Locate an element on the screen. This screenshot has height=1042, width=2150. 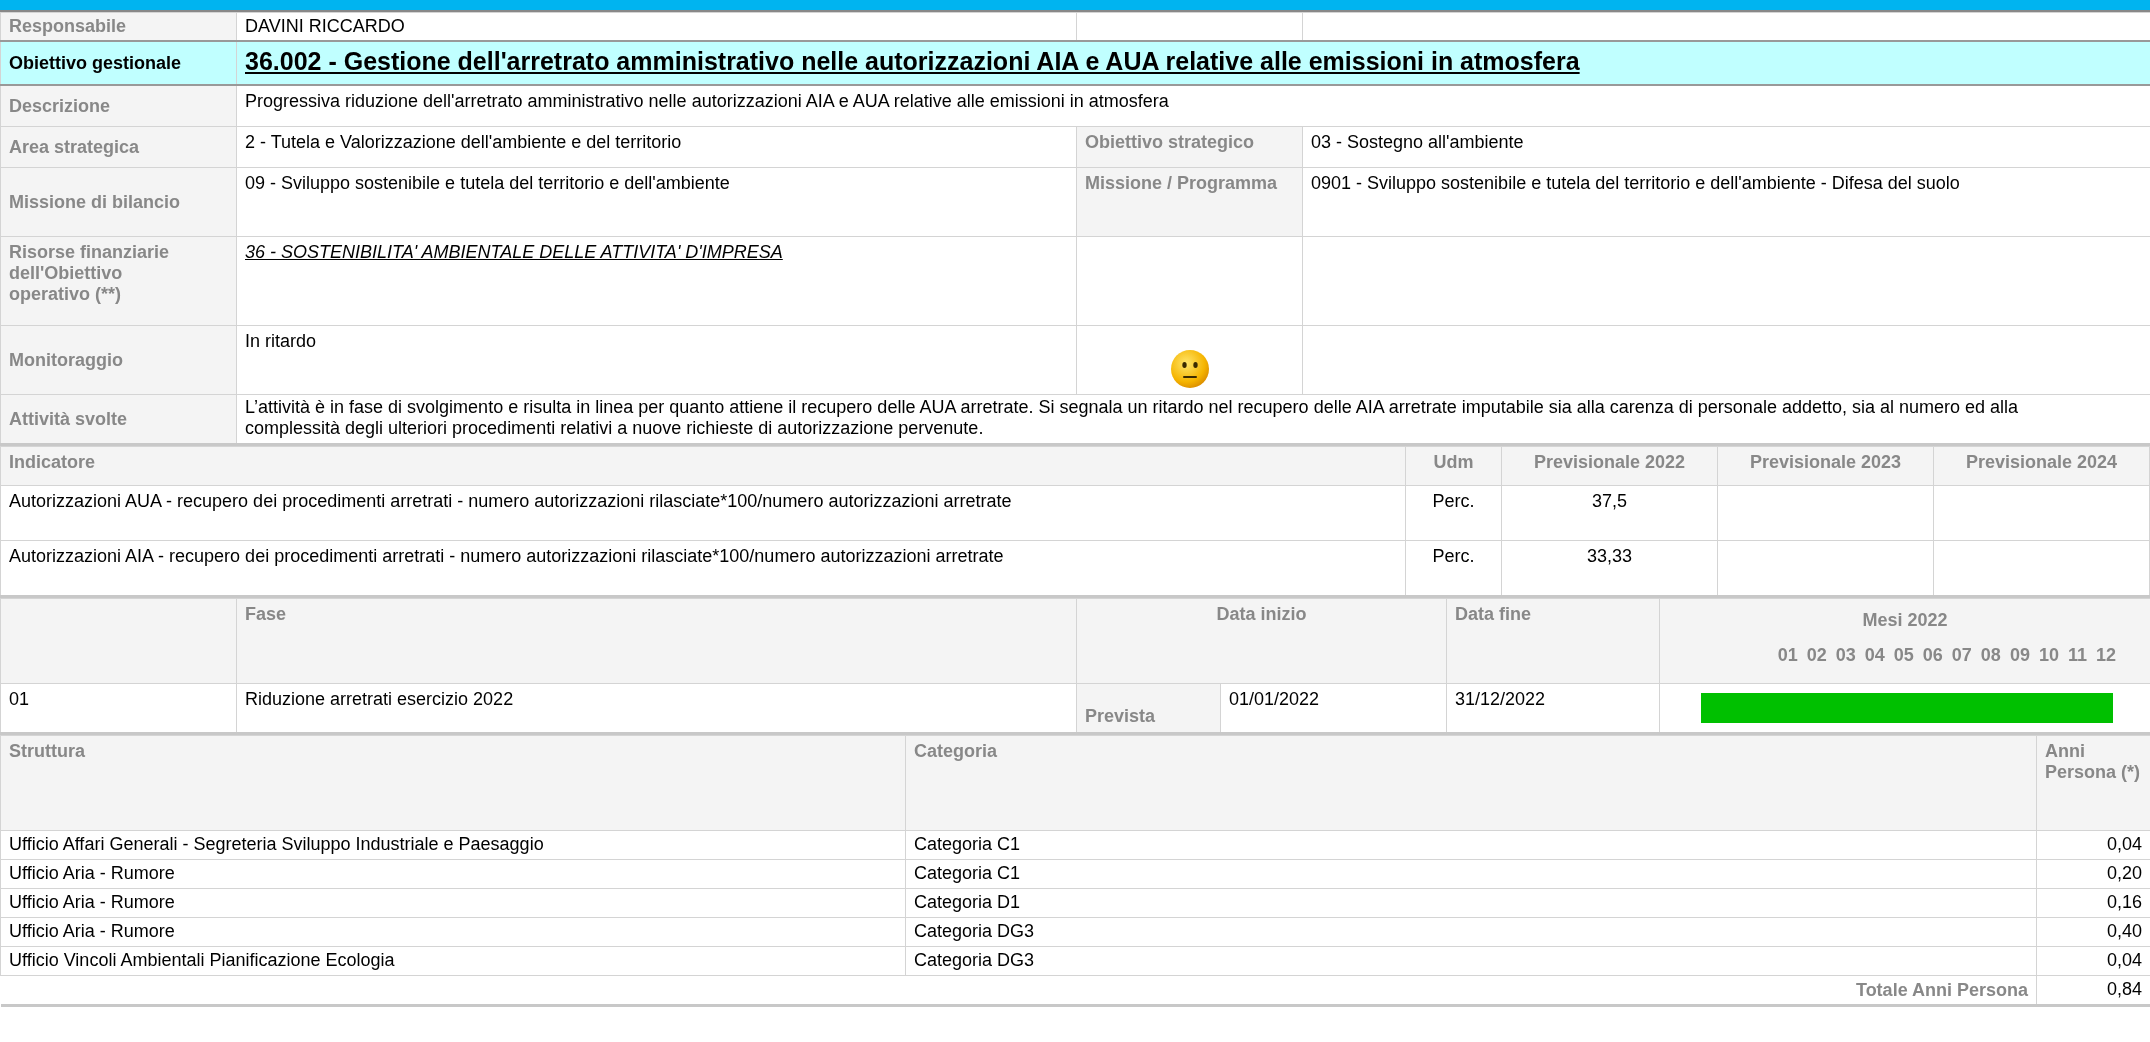
month-label: 09 is located at coordinates (2019, 655).